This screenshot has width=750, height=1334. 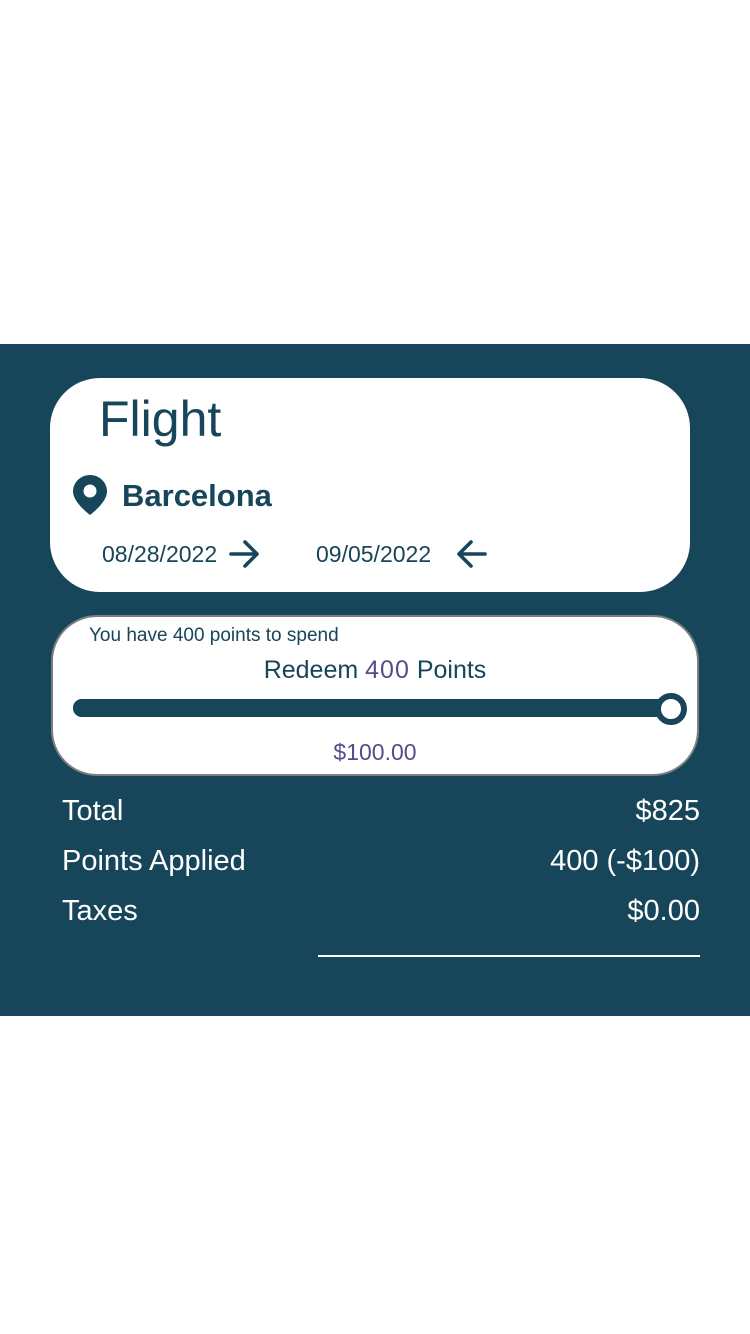 I want to click on total-label: Total, so click(x=93, y=811).